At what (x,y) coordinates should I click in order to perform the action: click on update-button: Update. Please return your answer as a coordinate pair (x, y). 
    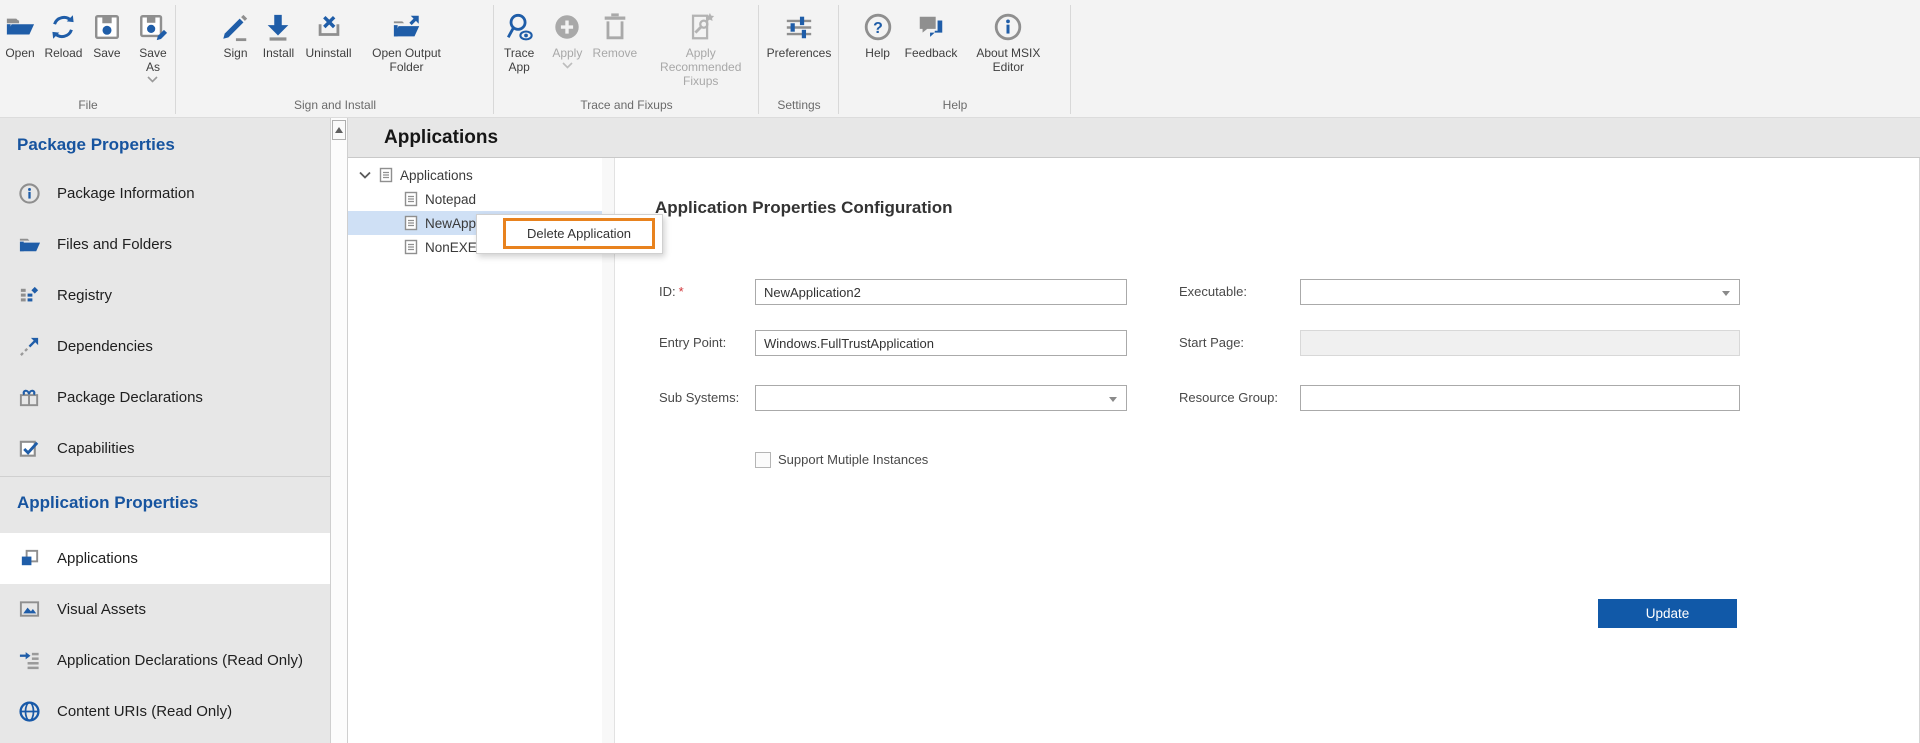
    Looking at the image, I should click on (1667, 613).